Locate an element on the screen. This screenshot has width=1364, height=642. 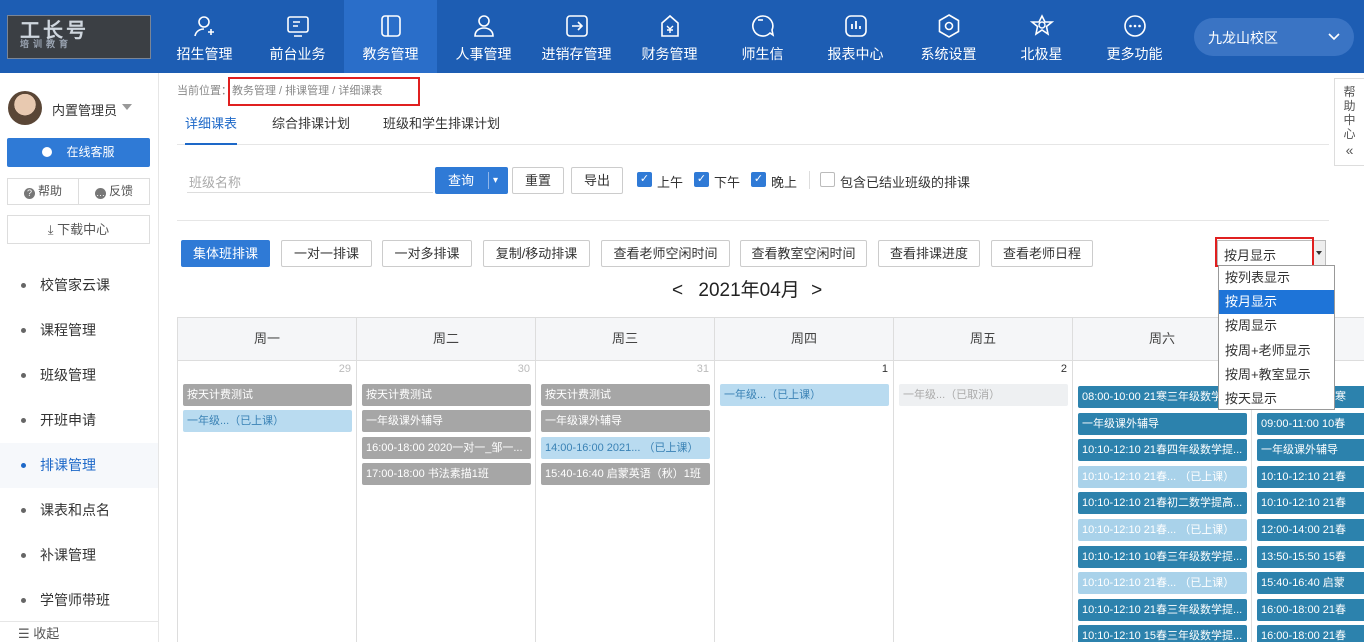
include-ended-checkbox is located at coordinates (827, 179).